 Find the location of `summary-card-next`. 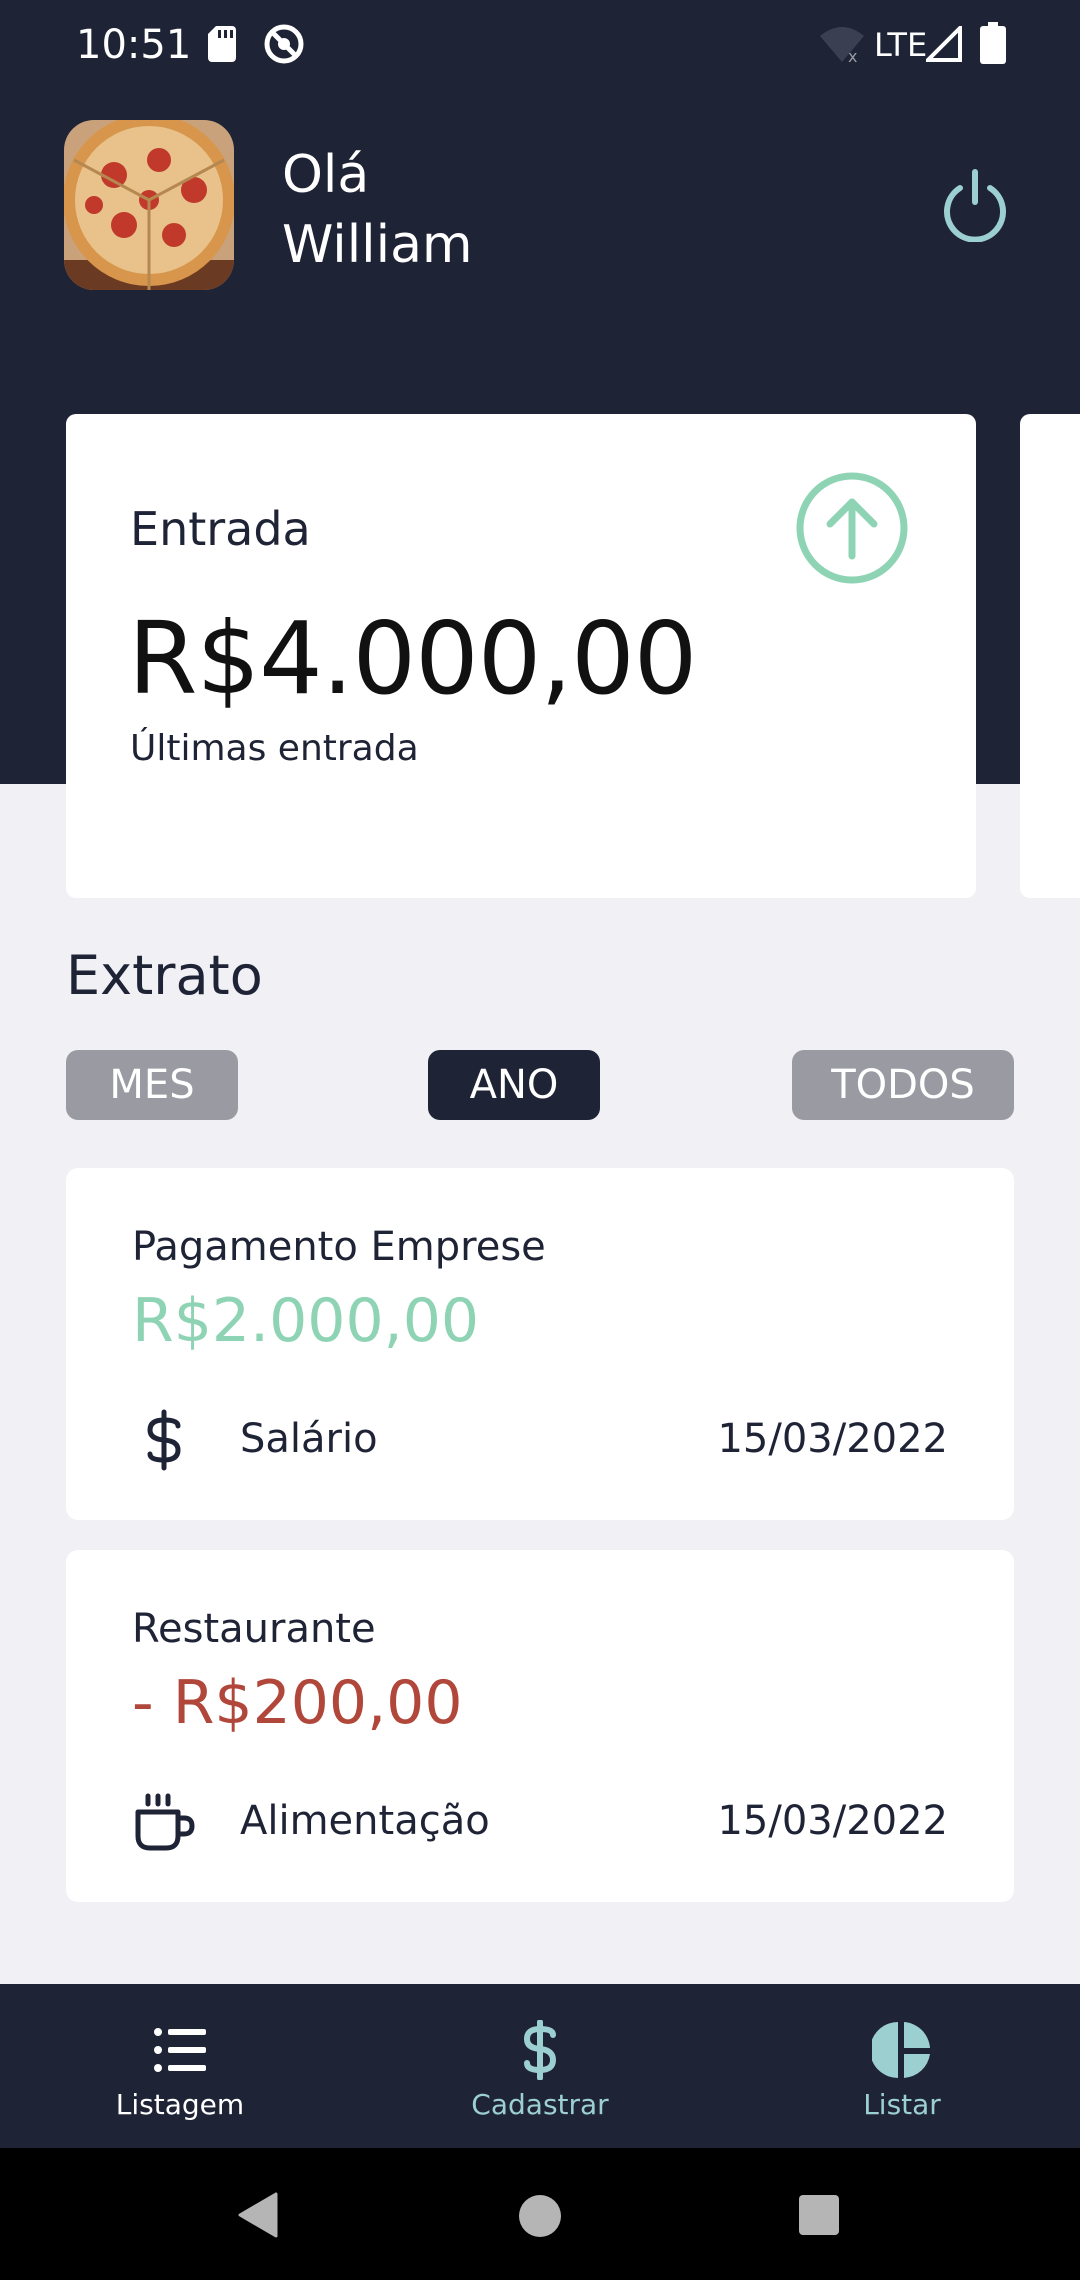

summary-card-next is located at coordinates (1050, 656).